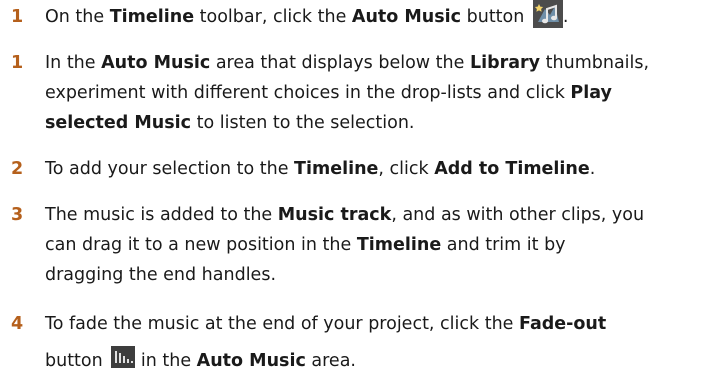 This screenshot has width=716, height=380. I want to click on step-number: 3, so click(17, 215).